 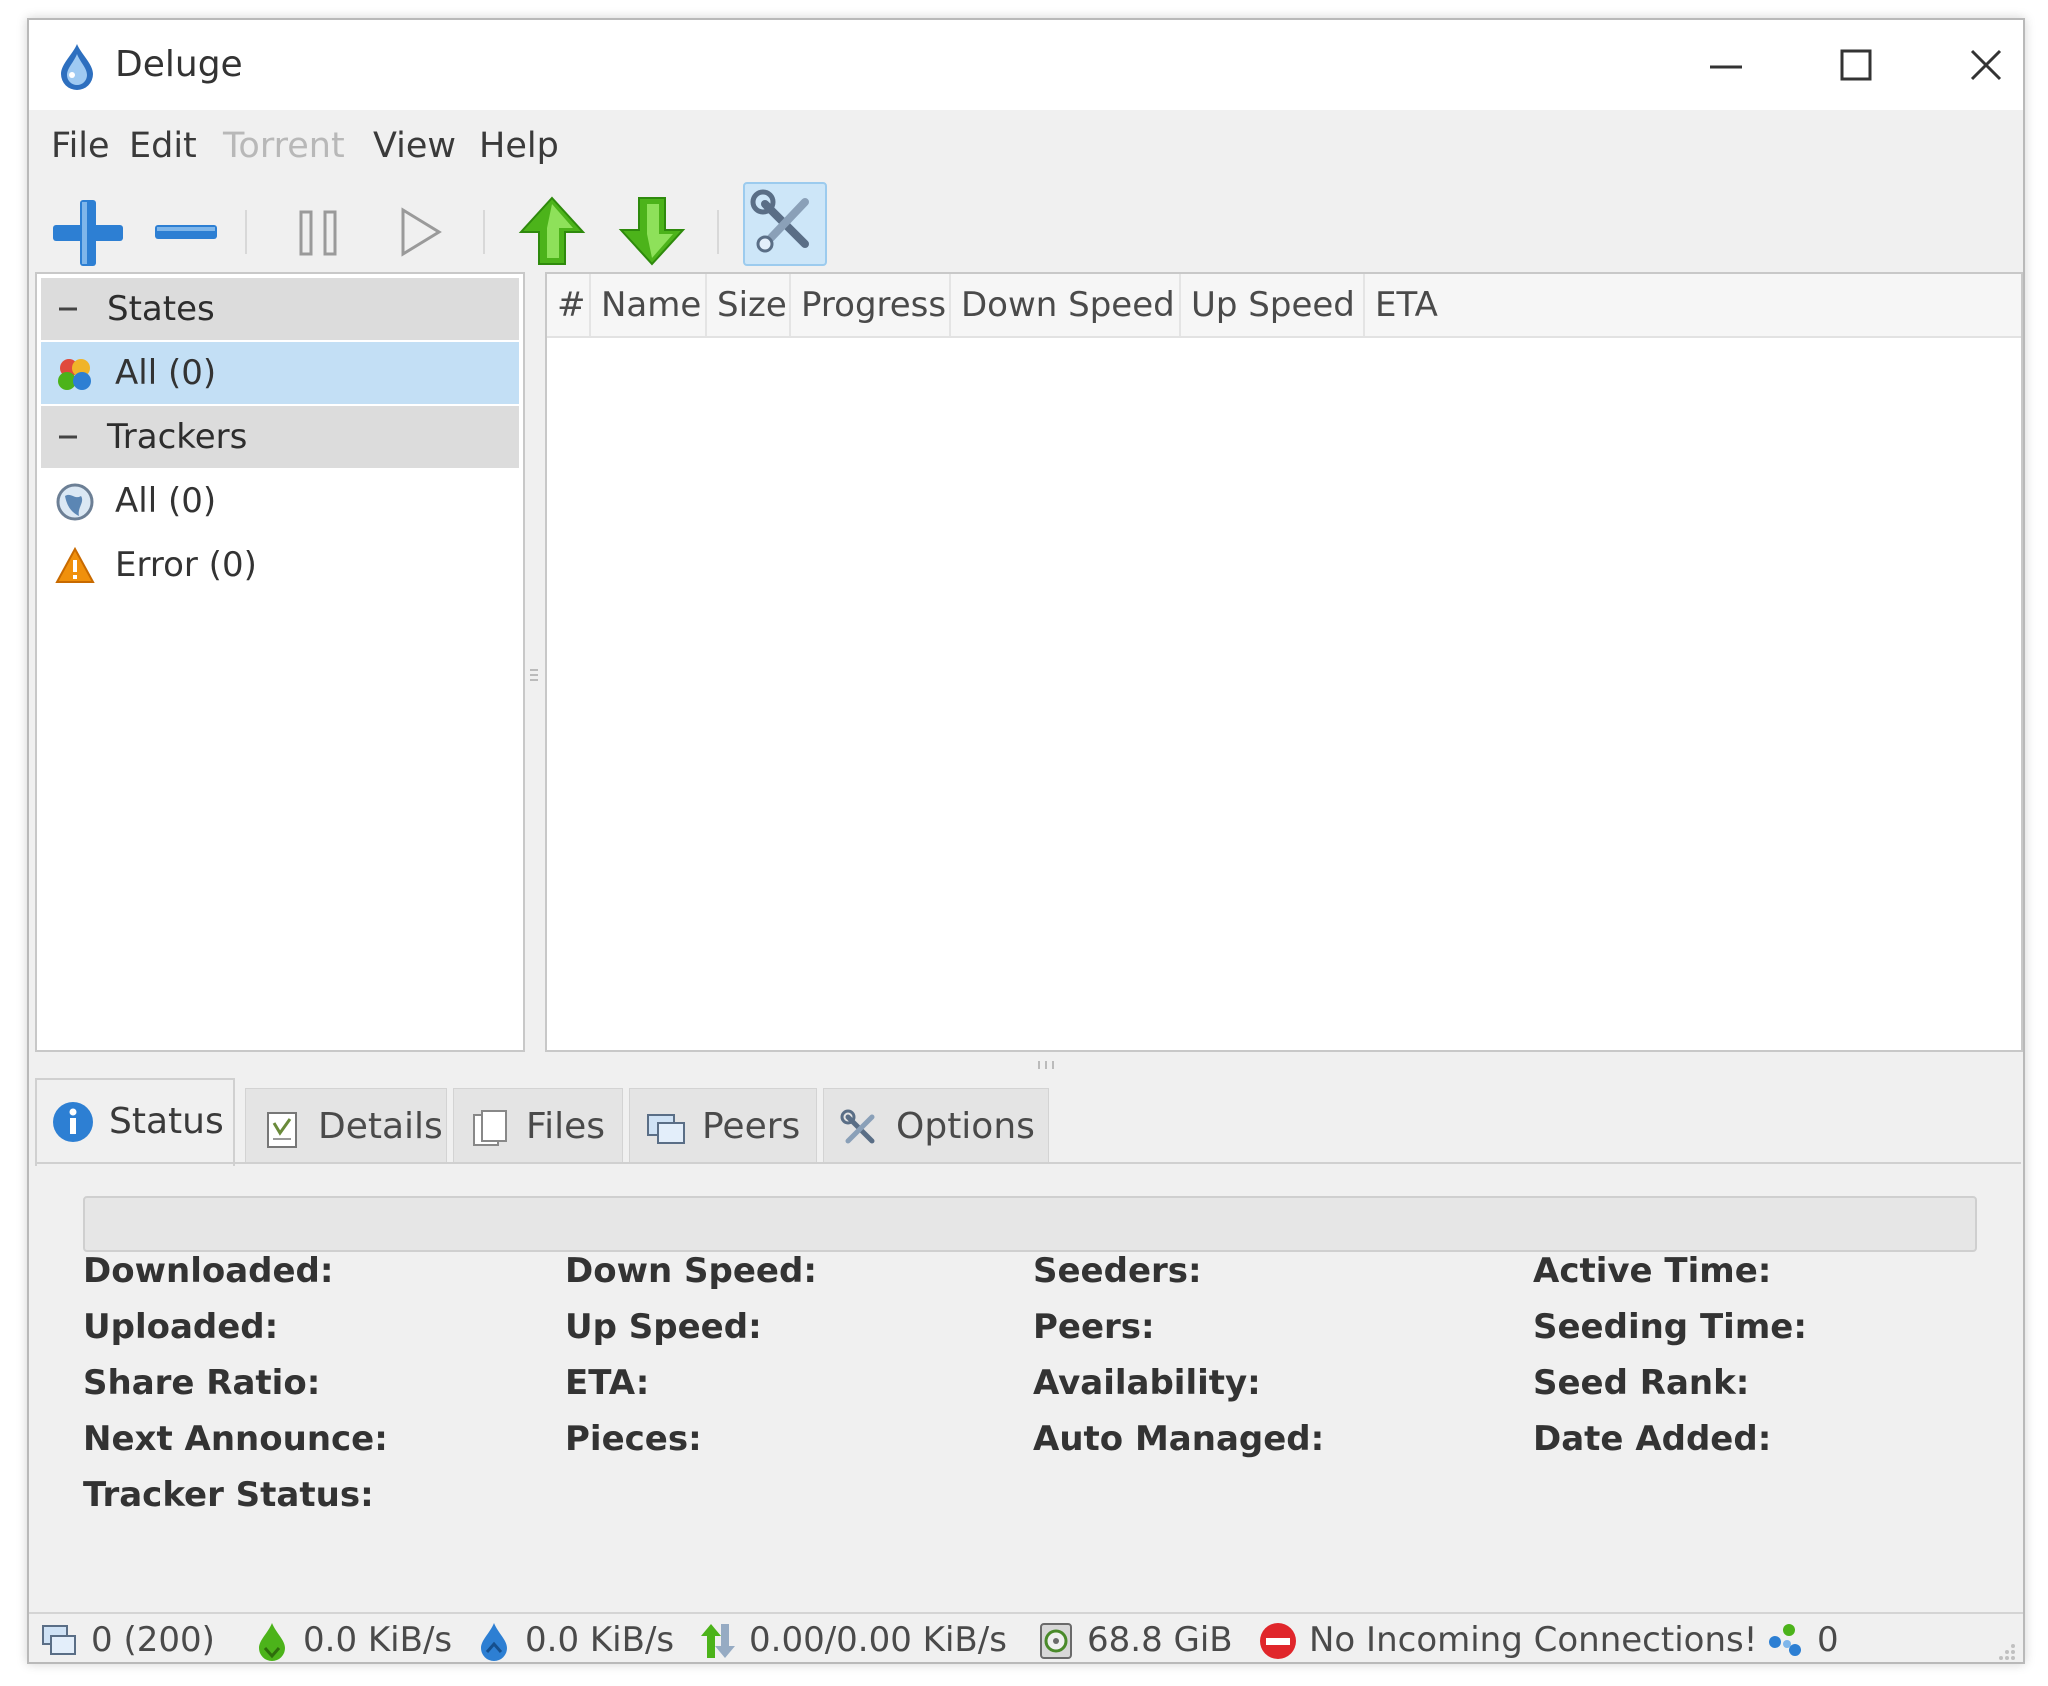 What do you see at coordinates (280, 501) in the screenshot?
I see `sidebar-item-trackers-all: All (0)` at bounding box center [280, 501].